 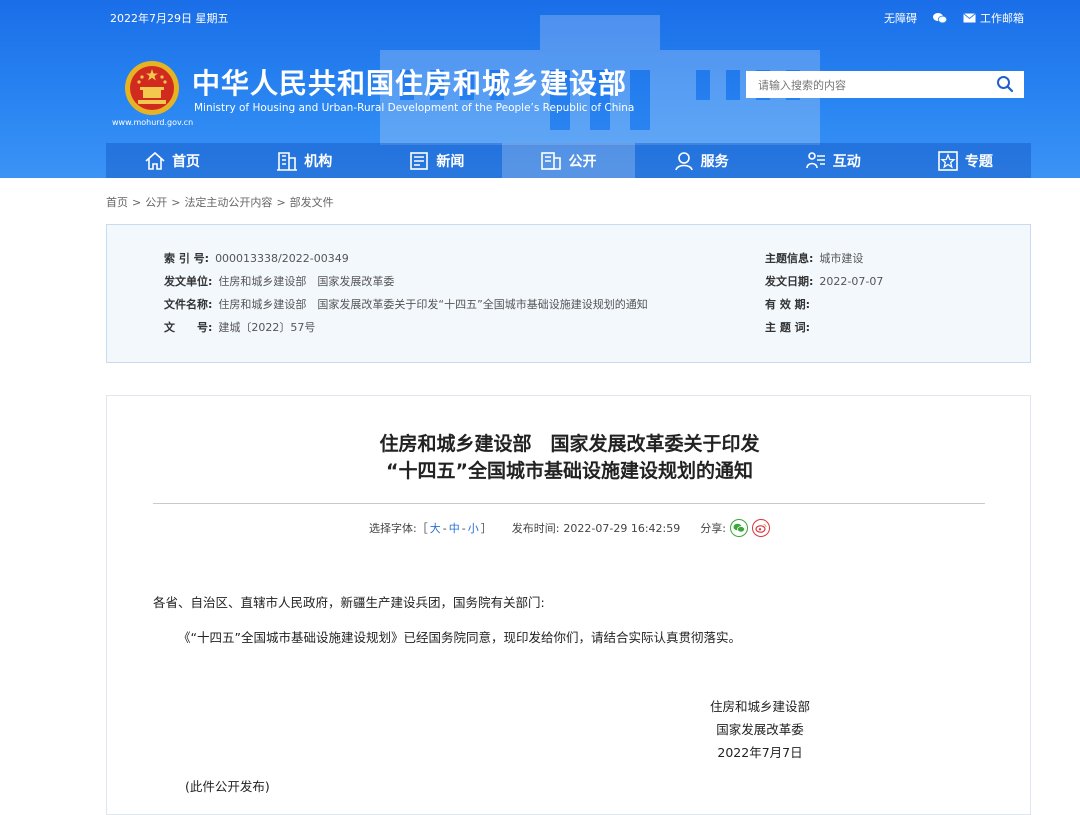 What do you see at coordinates (306, 281) in the screenshot?
I see `issuer-value: 住房和城乡建设部 国家发展改革委` at bounding box center [306, 281].